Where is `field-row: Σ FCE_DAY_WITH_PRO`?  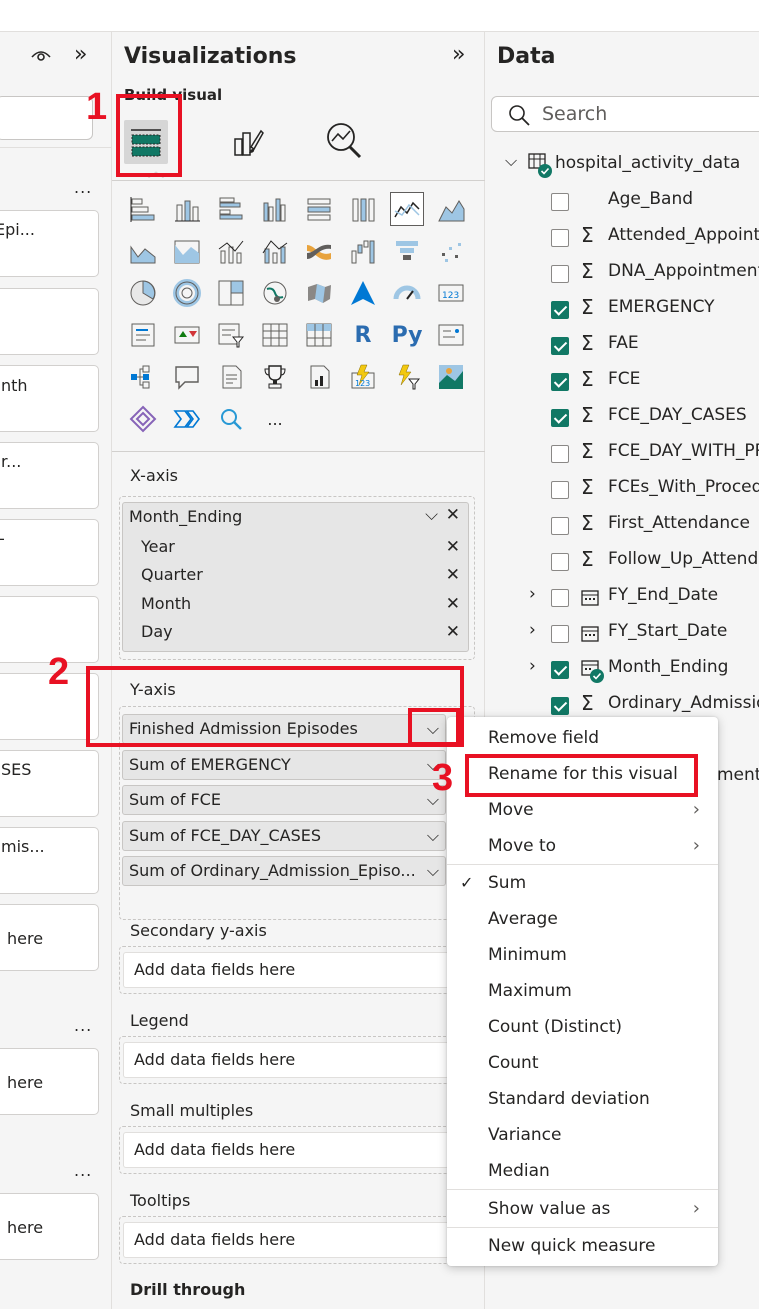 field-row: Σ FCE_DAY_WITH_PRO is located at coordinates (622, 453).